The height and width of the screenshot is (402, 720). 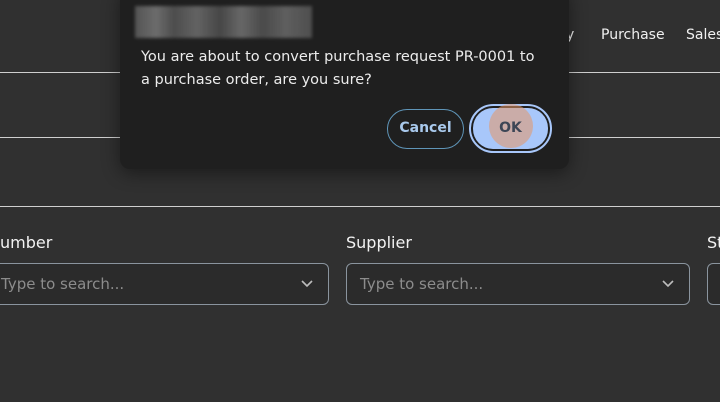 I want to click on supplier-filter-label: Supplier, so click(x=379, y=242).